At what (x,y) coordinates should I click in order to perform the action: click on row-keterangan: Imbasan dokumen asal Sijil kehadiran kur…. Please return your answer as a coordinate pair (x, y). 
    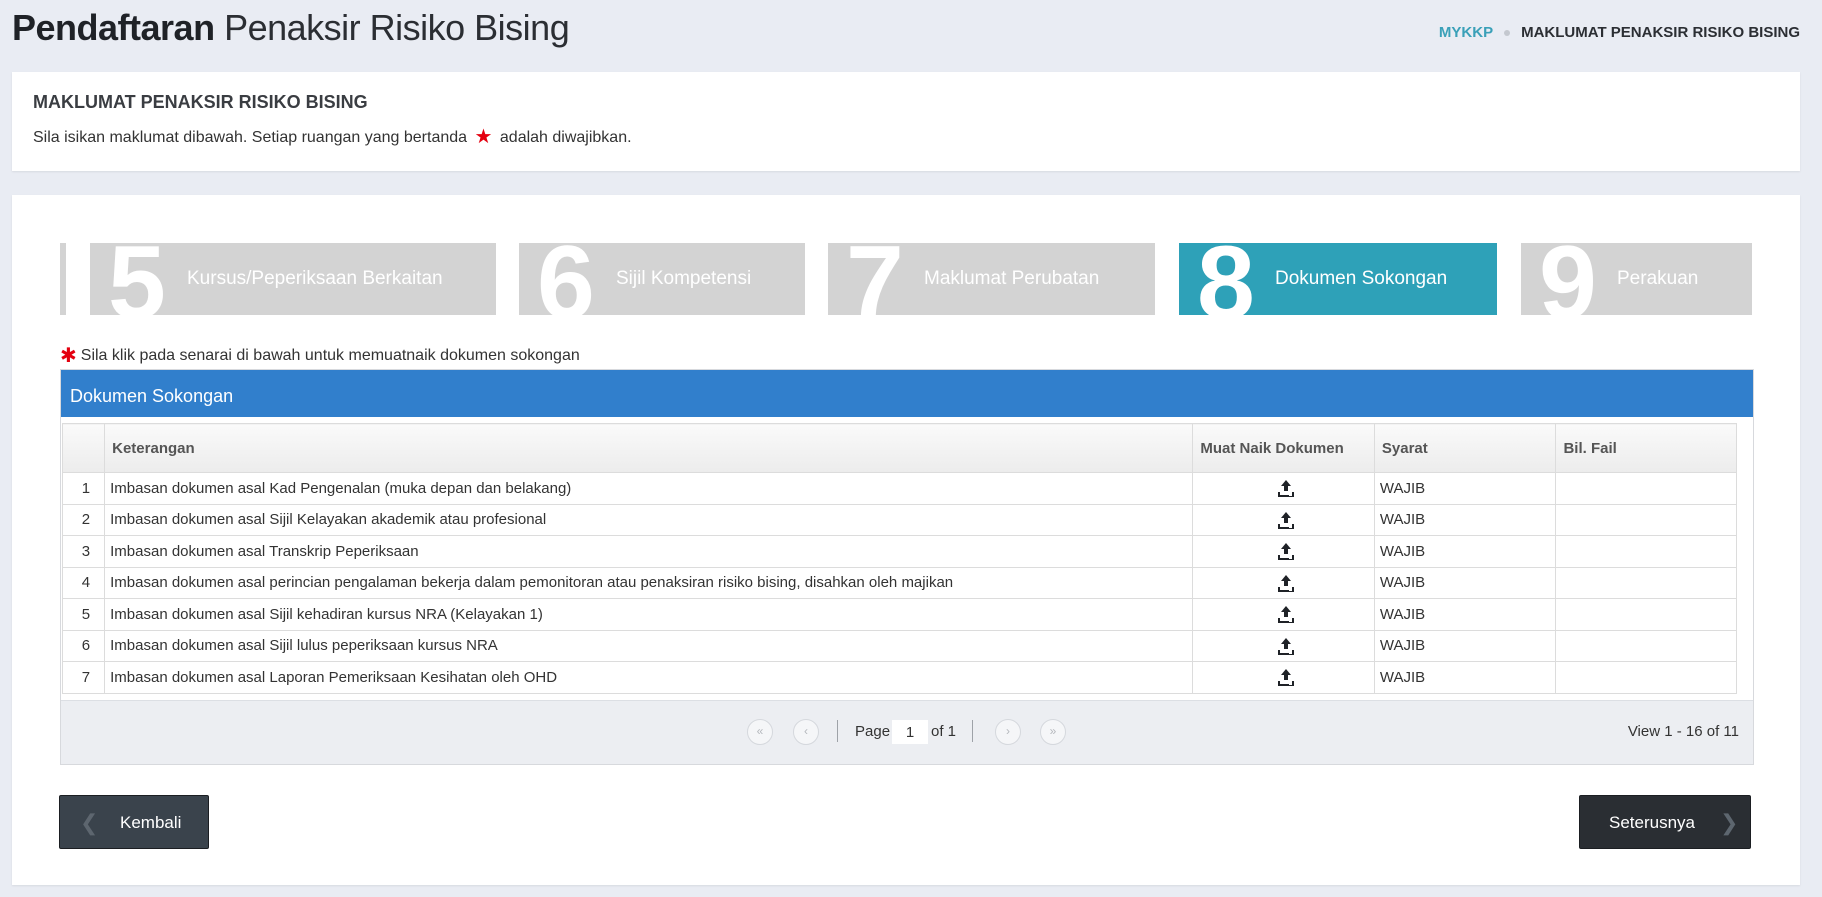
    Looking at the image, I should click on (649, 614).